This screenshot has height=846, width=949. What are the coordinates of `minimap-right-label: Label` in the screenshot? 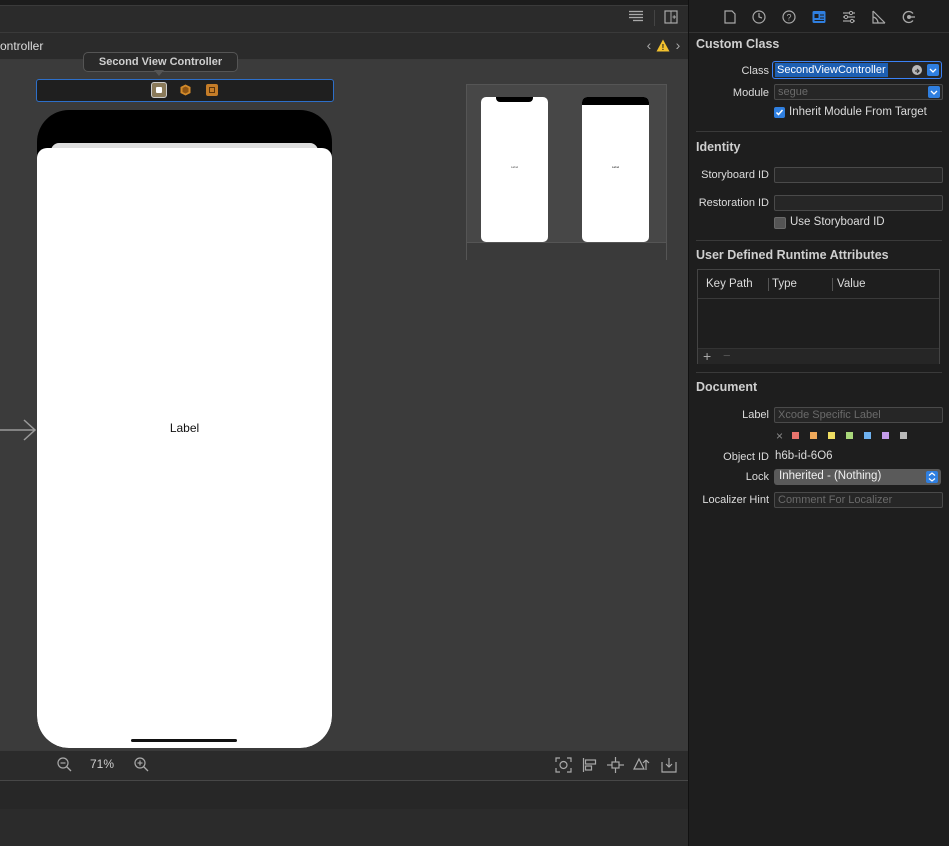 It's located at (615, 167).